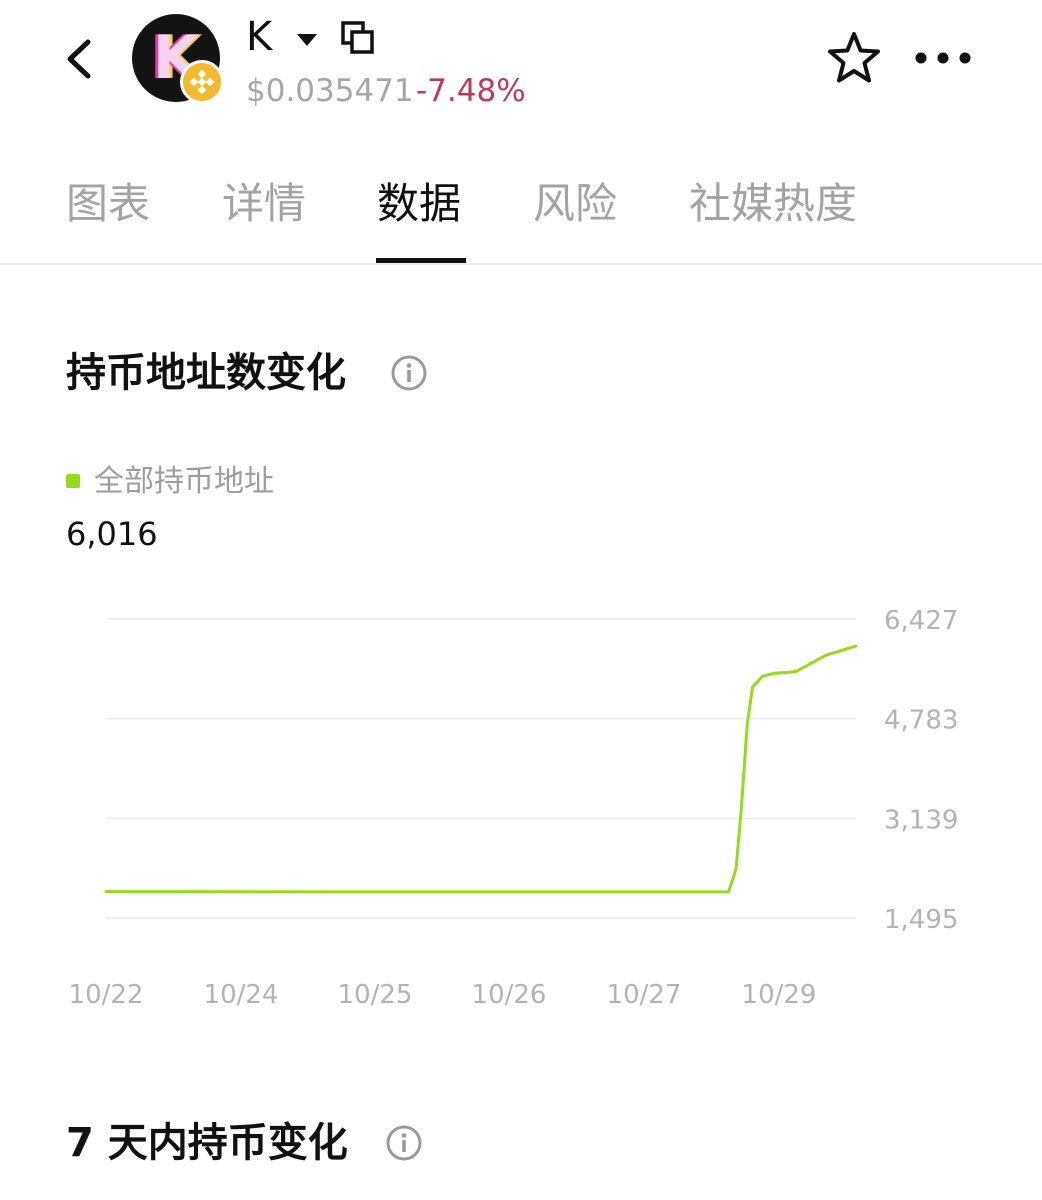  What do you see at coordinates (419, 204) in the screenshot?
I see `tab-data: 数据` at bounding box center [419, 204].